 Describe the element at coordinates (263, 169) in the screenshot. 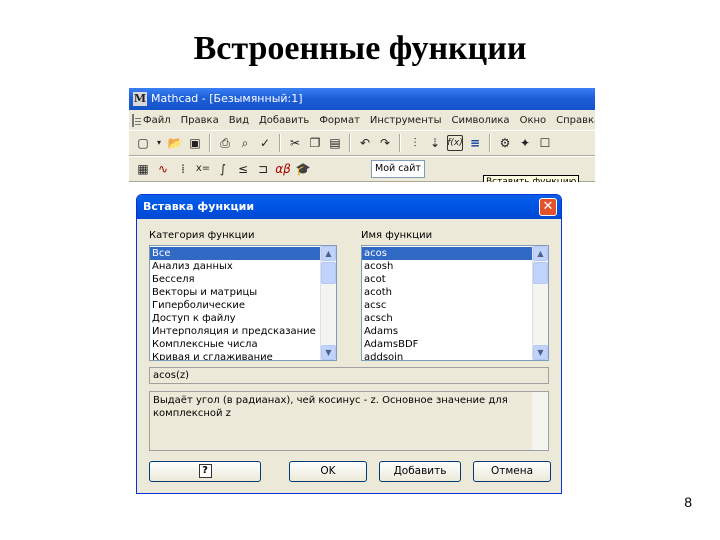

I see `programming-icon: ⊐` at that location.